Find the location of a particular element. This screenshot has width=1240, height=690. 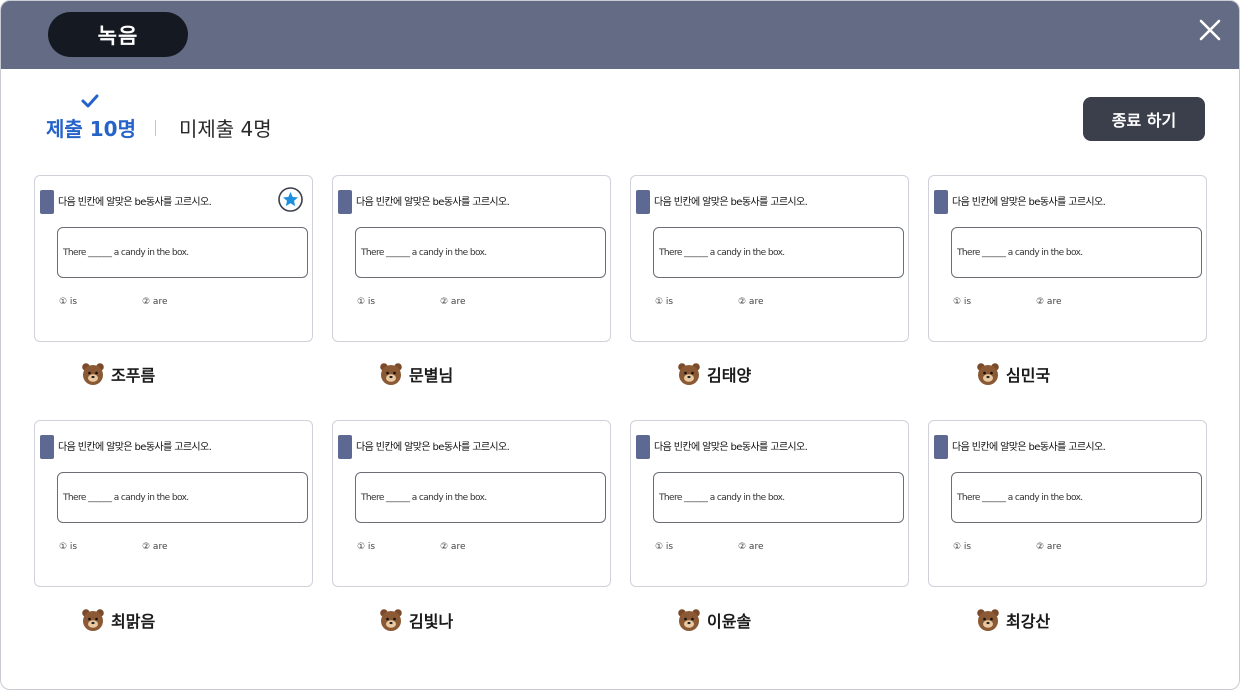

student-label: 문별님 is located at coordinates (416, 374).